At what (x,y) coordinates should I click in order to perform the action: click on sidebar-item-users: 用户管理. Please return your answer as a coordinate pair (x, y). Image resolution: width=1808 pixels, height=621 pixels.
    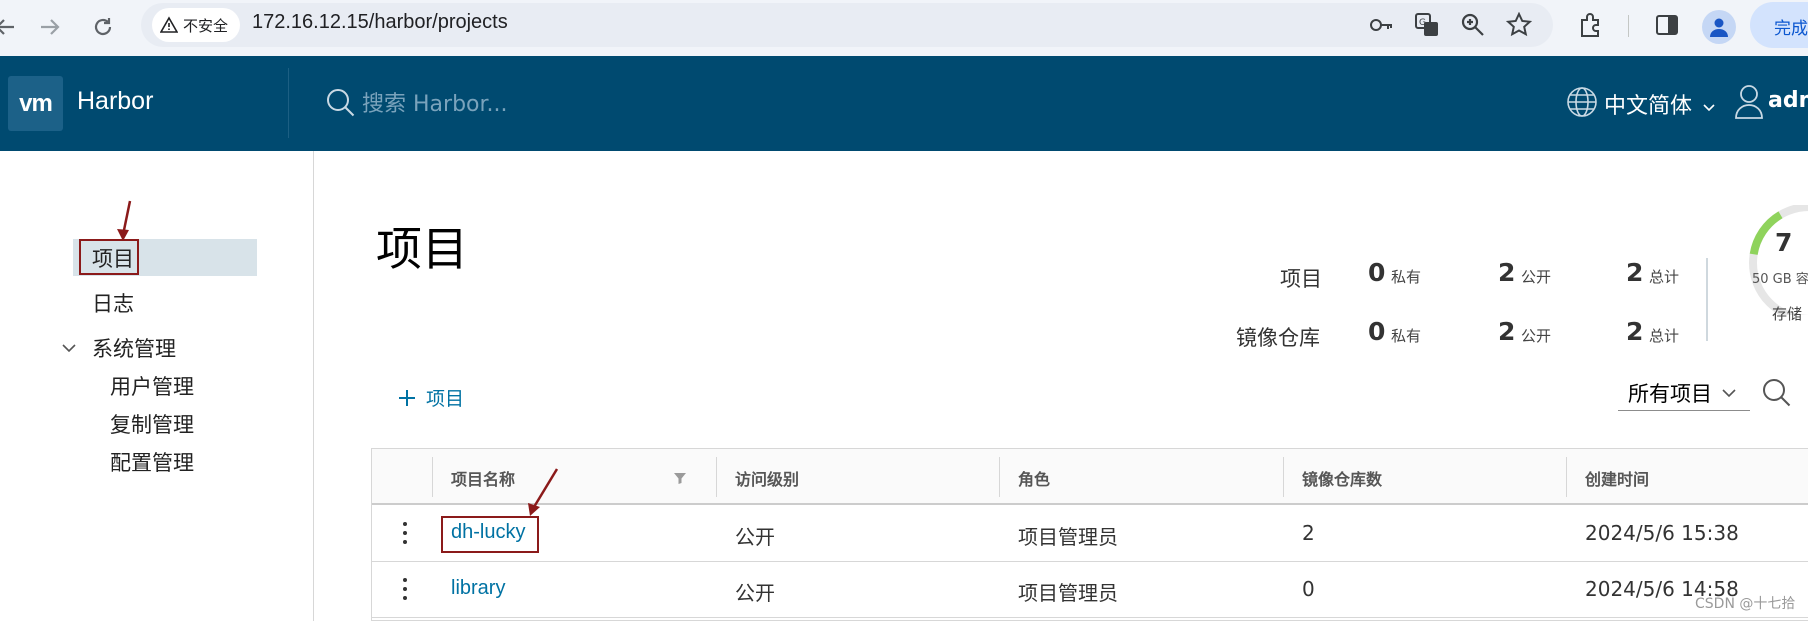
    Looking at the image, I should click on (152, 386).